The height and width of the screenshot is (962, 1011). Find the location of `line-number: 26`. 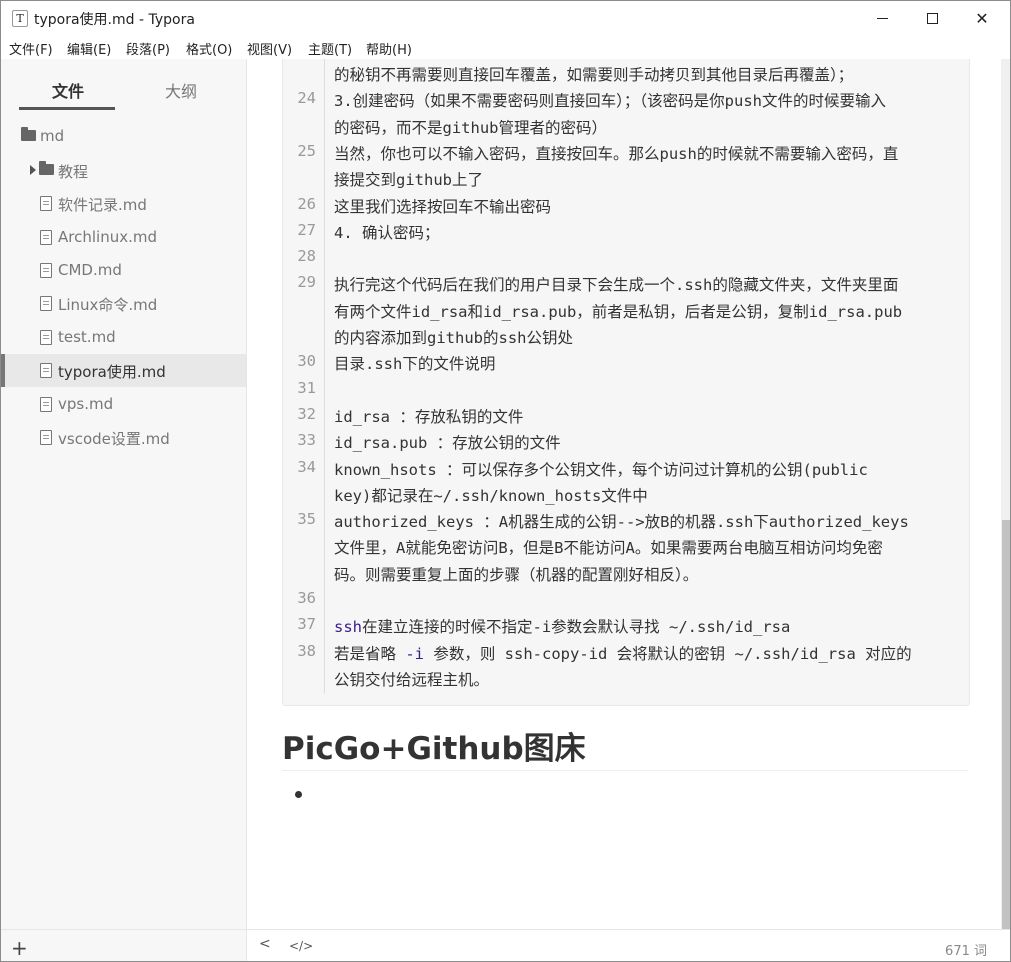

line-number: 26 is located at coordinates (306, 204).